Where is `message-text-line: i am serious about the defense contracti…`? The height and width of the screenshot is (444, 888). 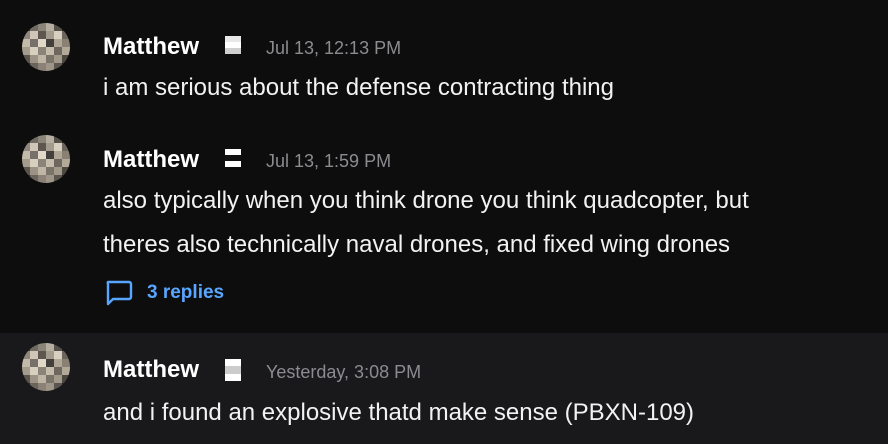 message-text-line: i am serious about the defense contracti… is located at coordinates (358, 87).